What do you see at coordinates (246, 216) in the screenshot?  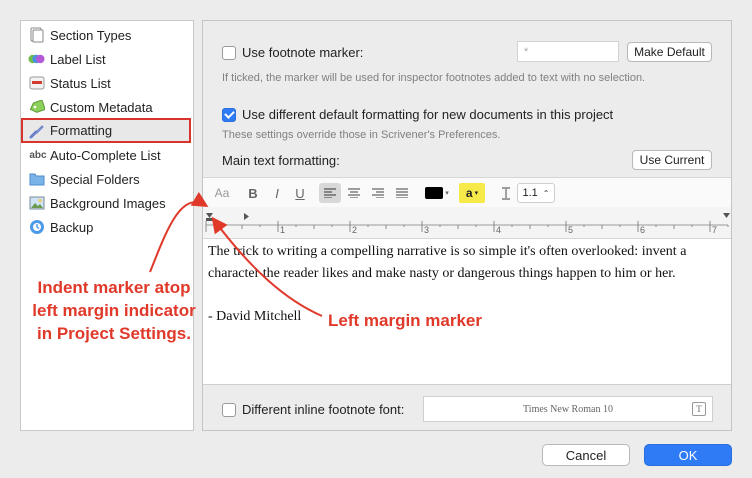 I see `tab-stop-marker` at bounding box center [246, 216].